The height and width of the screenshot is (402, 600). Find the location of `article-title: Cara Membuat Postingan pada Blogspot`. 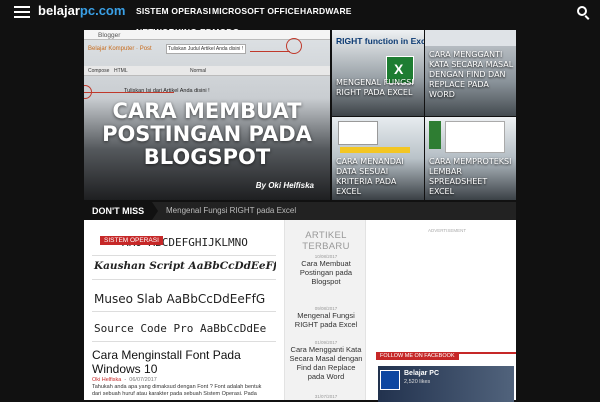

article-title: Cara Membuat Postingan pada Blogspot is located at coordinates (326, 272).